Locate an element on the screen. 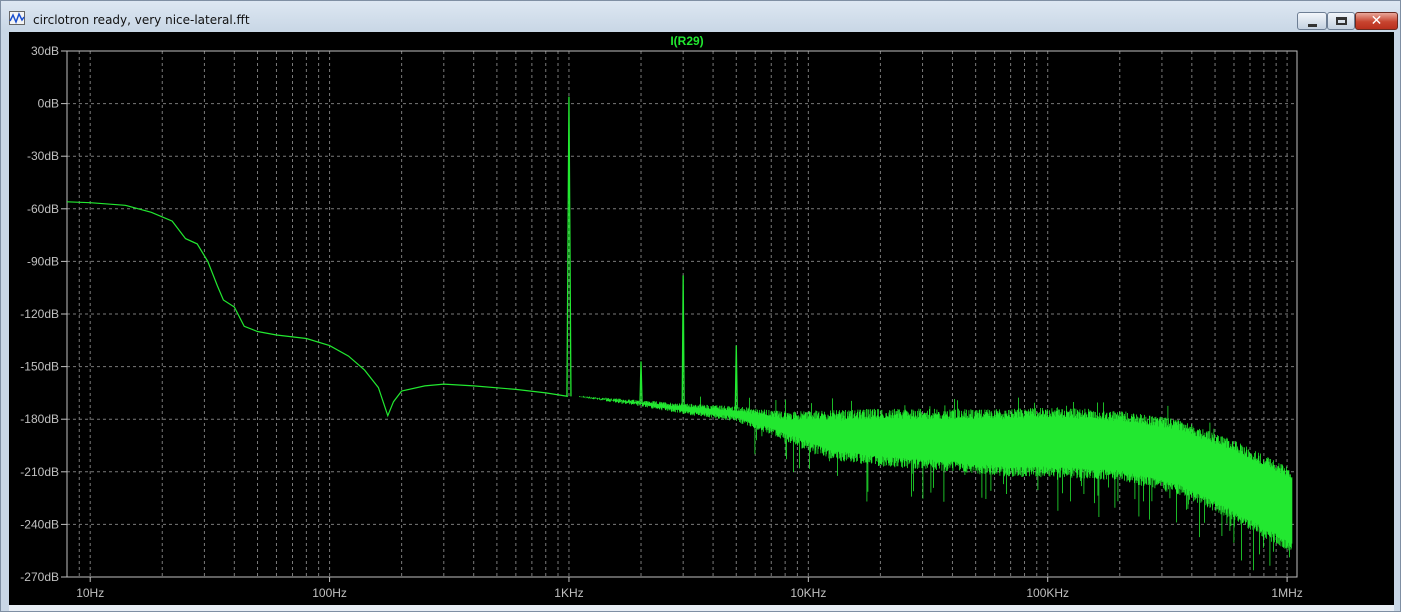 This screenshot has height=612, width=1401. x-tick-label: 1MHz is located at coordinates (1286, 593).